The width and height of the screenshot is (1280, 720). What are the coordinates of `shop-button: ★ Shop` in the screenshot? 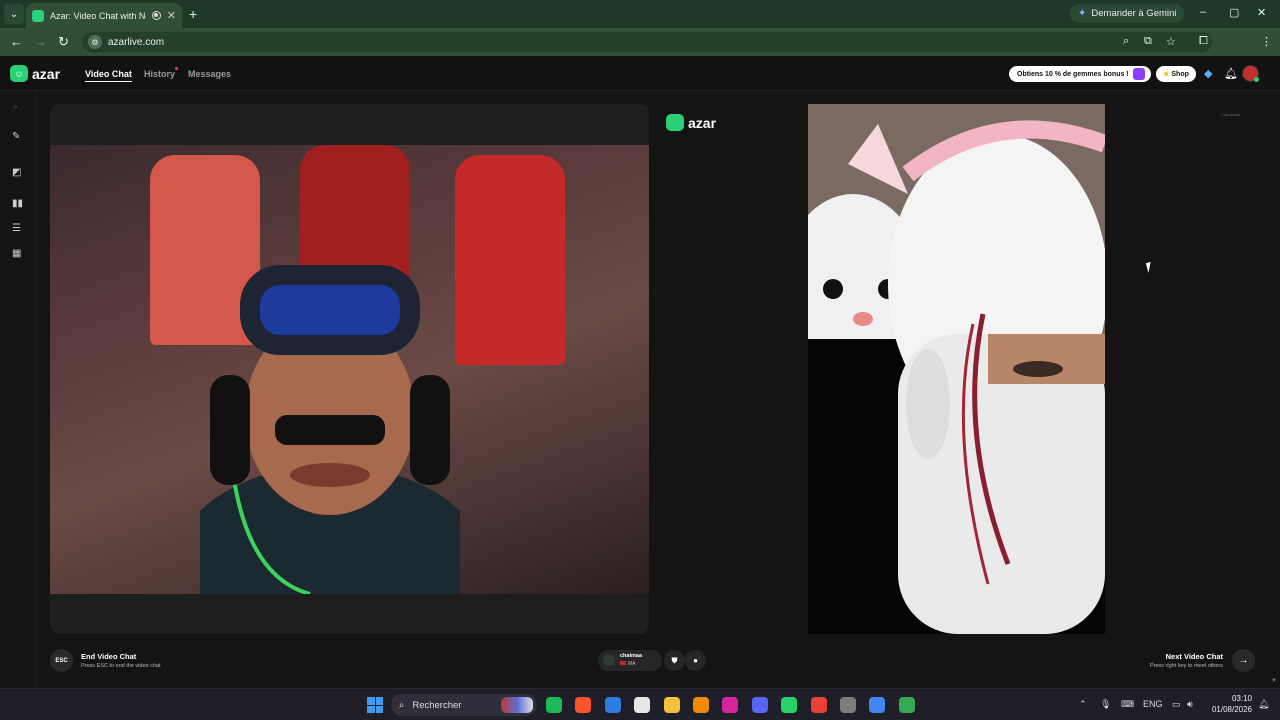 It's located at (1176, 74).